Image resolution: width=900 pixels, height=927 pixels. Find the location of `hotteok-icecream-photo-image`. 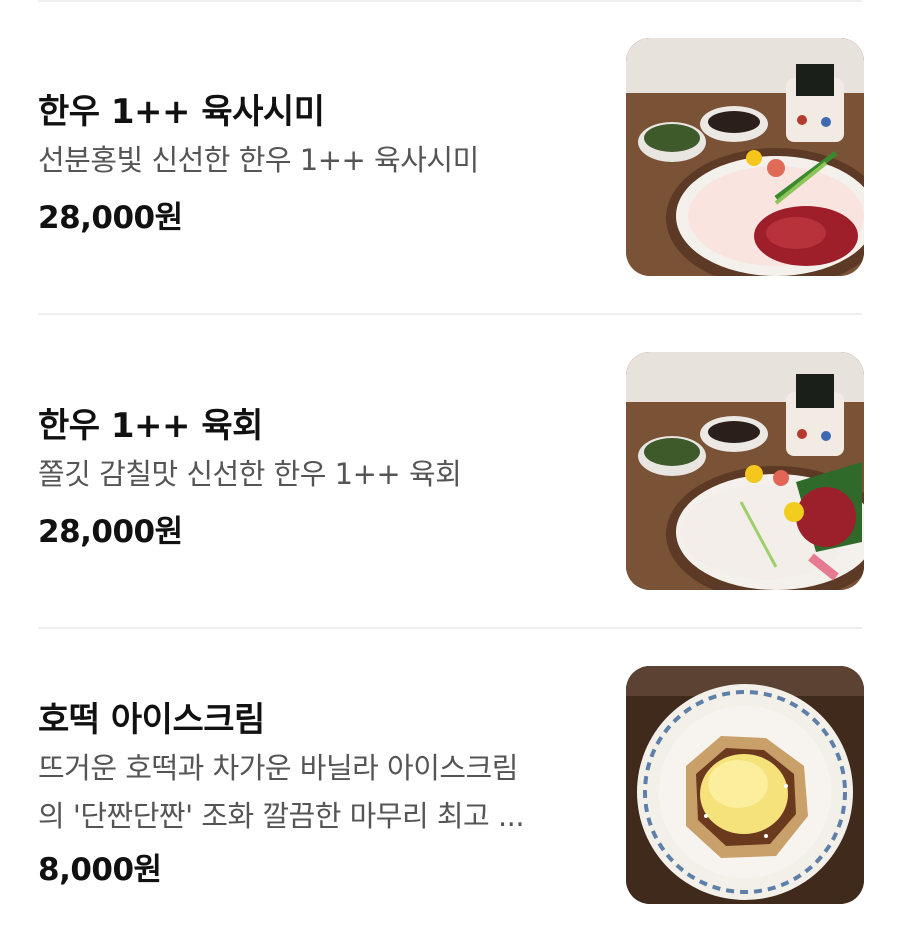

hotteok-icecream-photo-image is located at coordinates (745, 785).